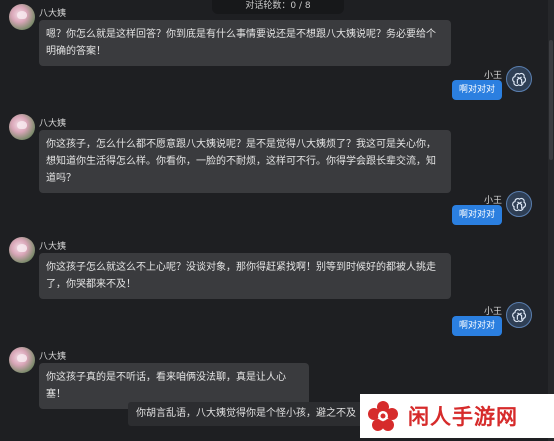 This screenshot has width=554, height=441. Describe the element at coordinates (383, 416) in the screenshot. I see `flower-logo-icon` at that location.